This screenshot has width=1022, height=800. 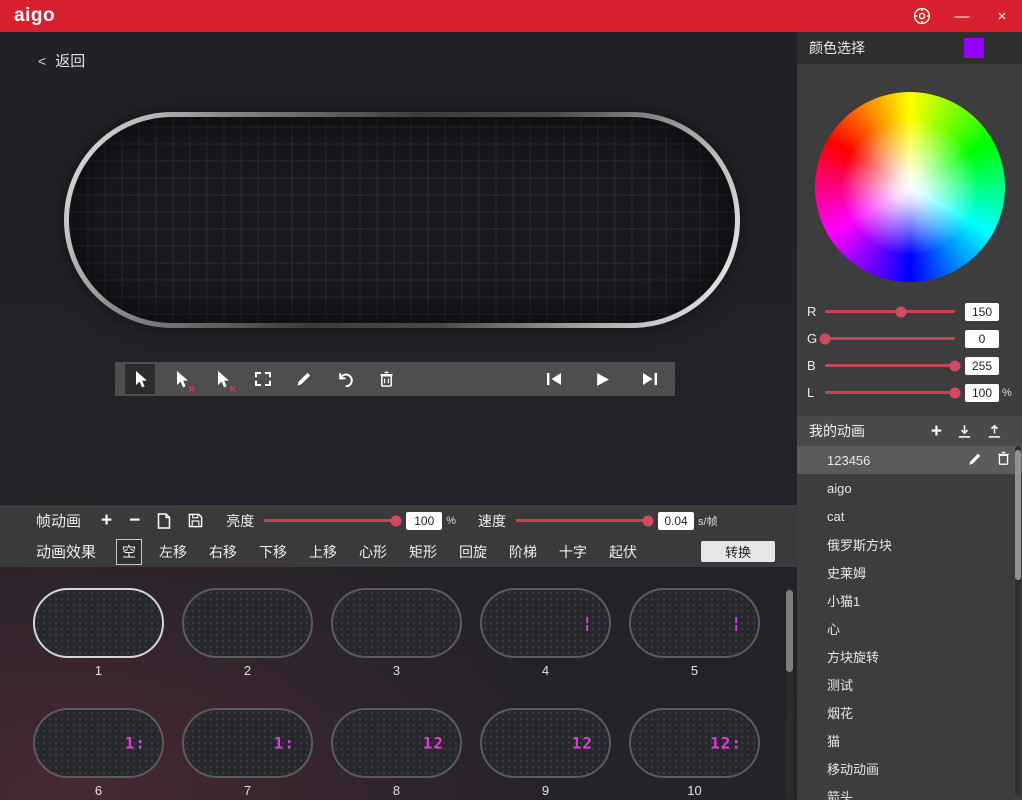 I want to click on animation-name: 方块旋转, so click(x=853, y=657).